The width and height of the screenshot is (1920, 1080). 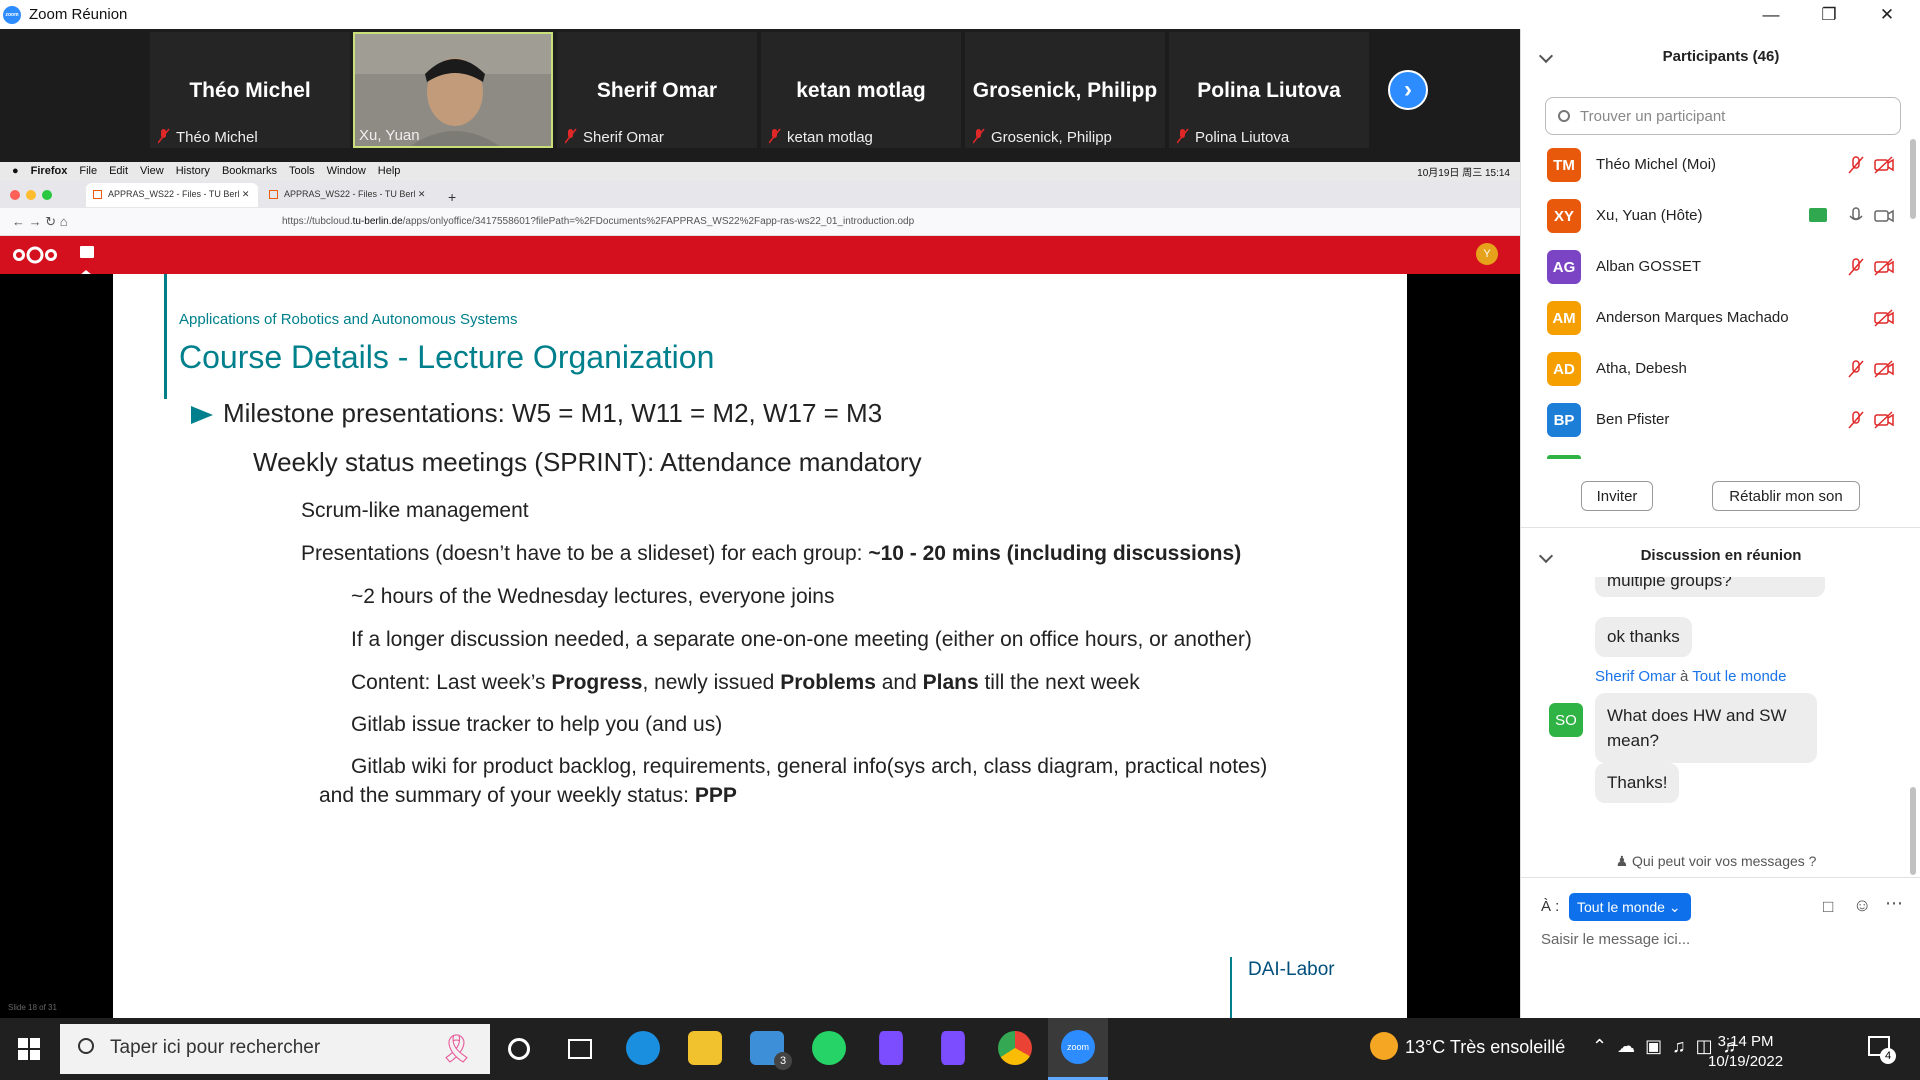 I want to click on next-page-chevron-icon: ›, so click(x=1408, y=90).